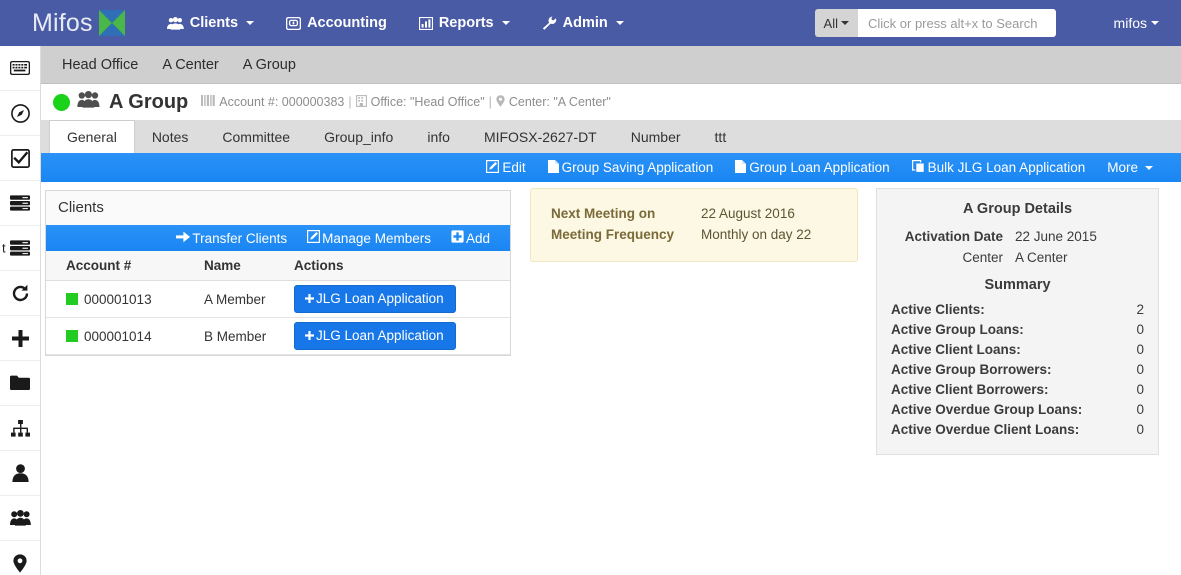 The image size is (1181, 575). I want to click on center-row: Center A Center, so click(1017, 257).